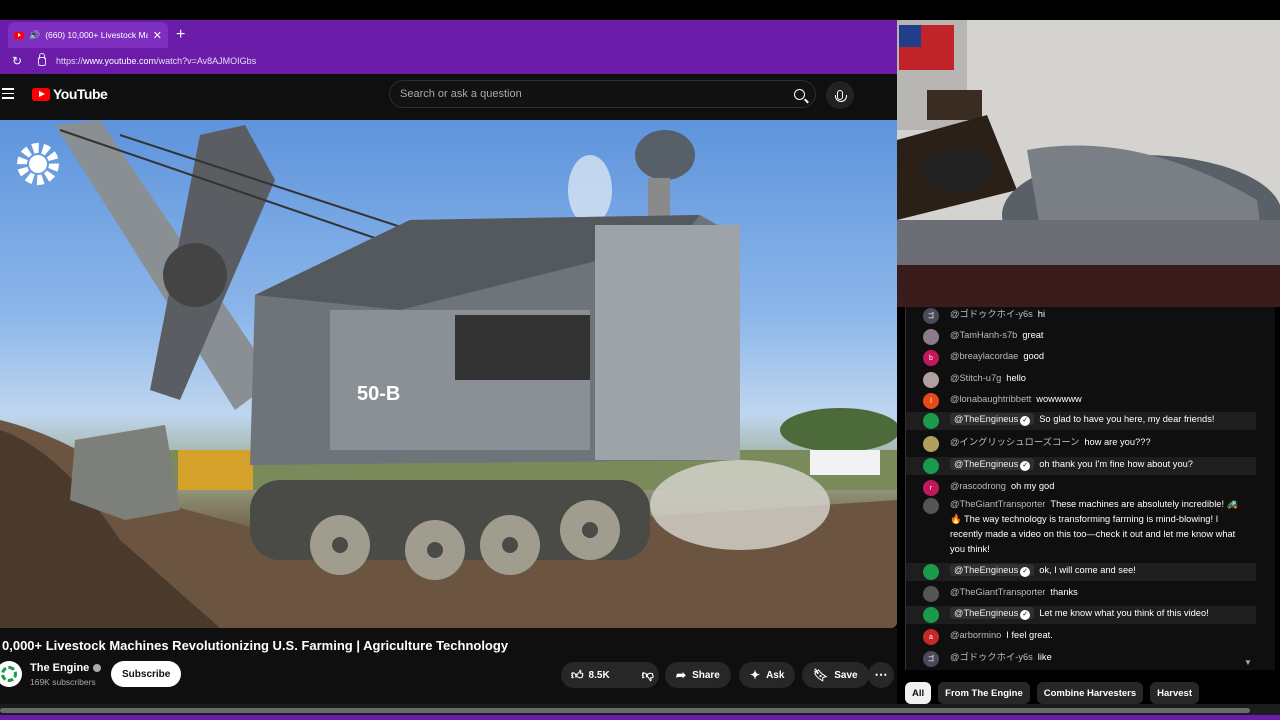 The image size is (1280, 720). I want to click on filter-chip: Combine Harvesters, so click(1090, 693).